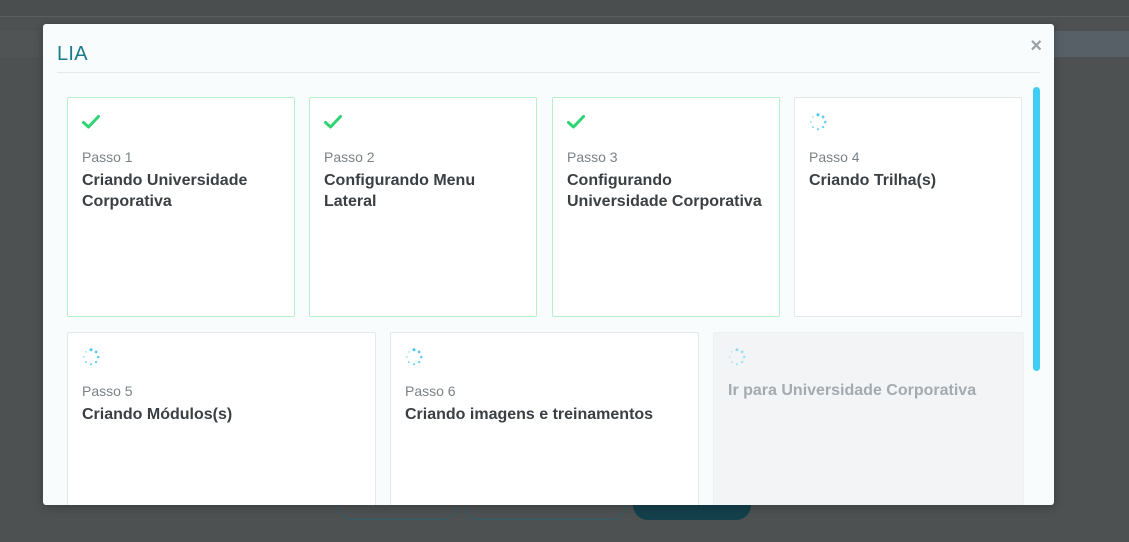 This screenshot has width=1129, height=542. I want to click on modal-scrollbar, so click(1036, 229).